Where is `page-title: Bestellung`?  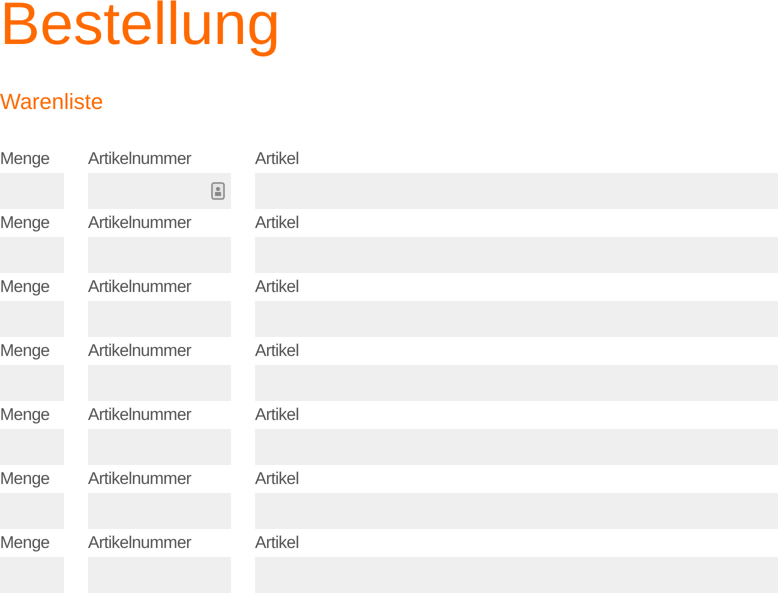
page-title: Bestellung is located at coordinates (140, 28).